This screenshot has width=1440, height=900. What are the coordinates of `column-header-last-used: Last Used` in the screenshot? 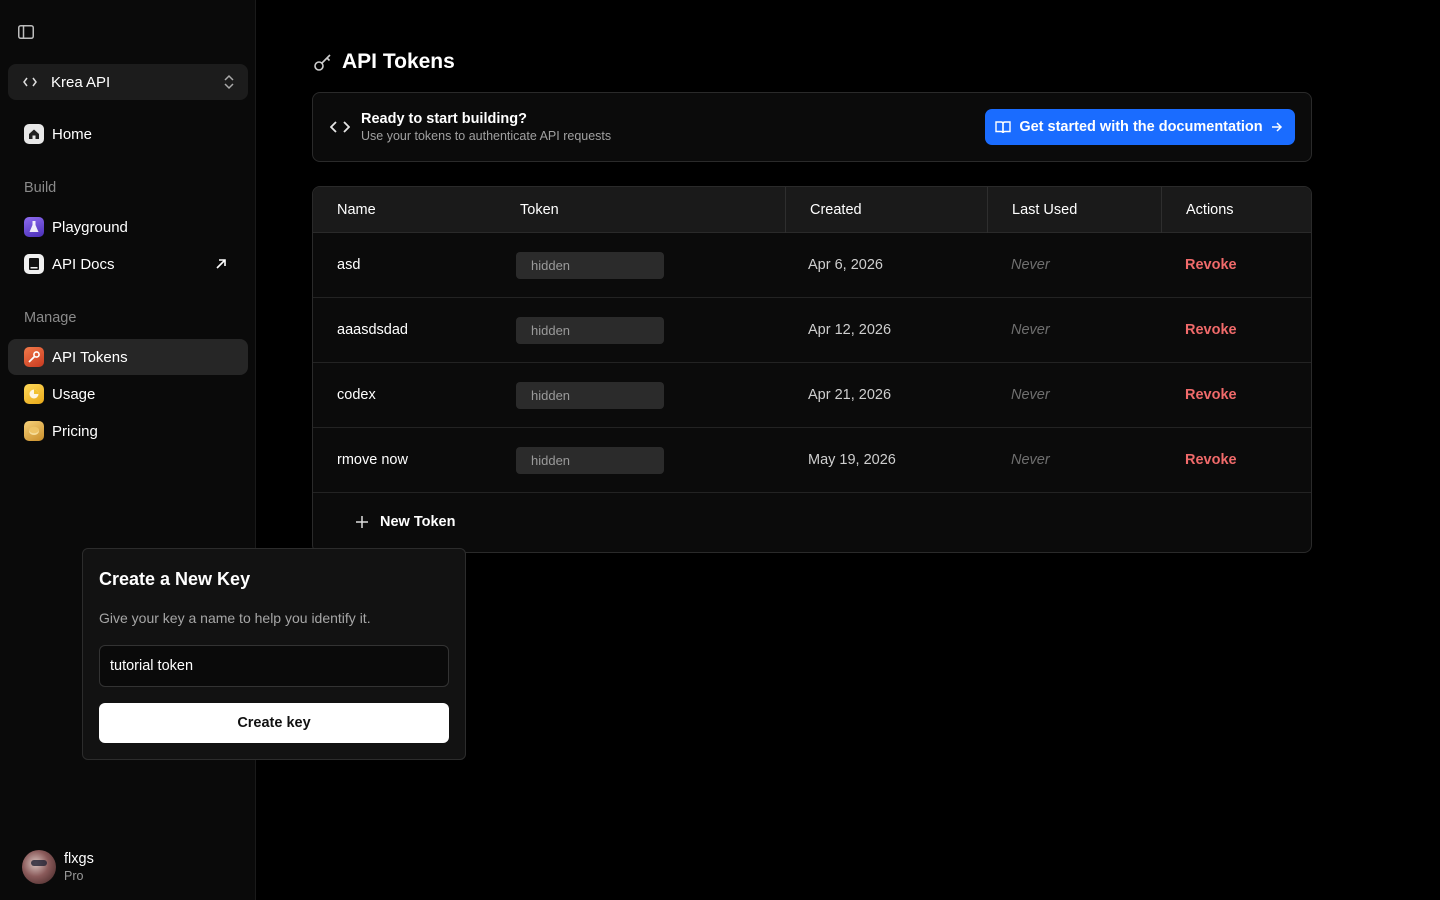 It's located at (1074, 210).